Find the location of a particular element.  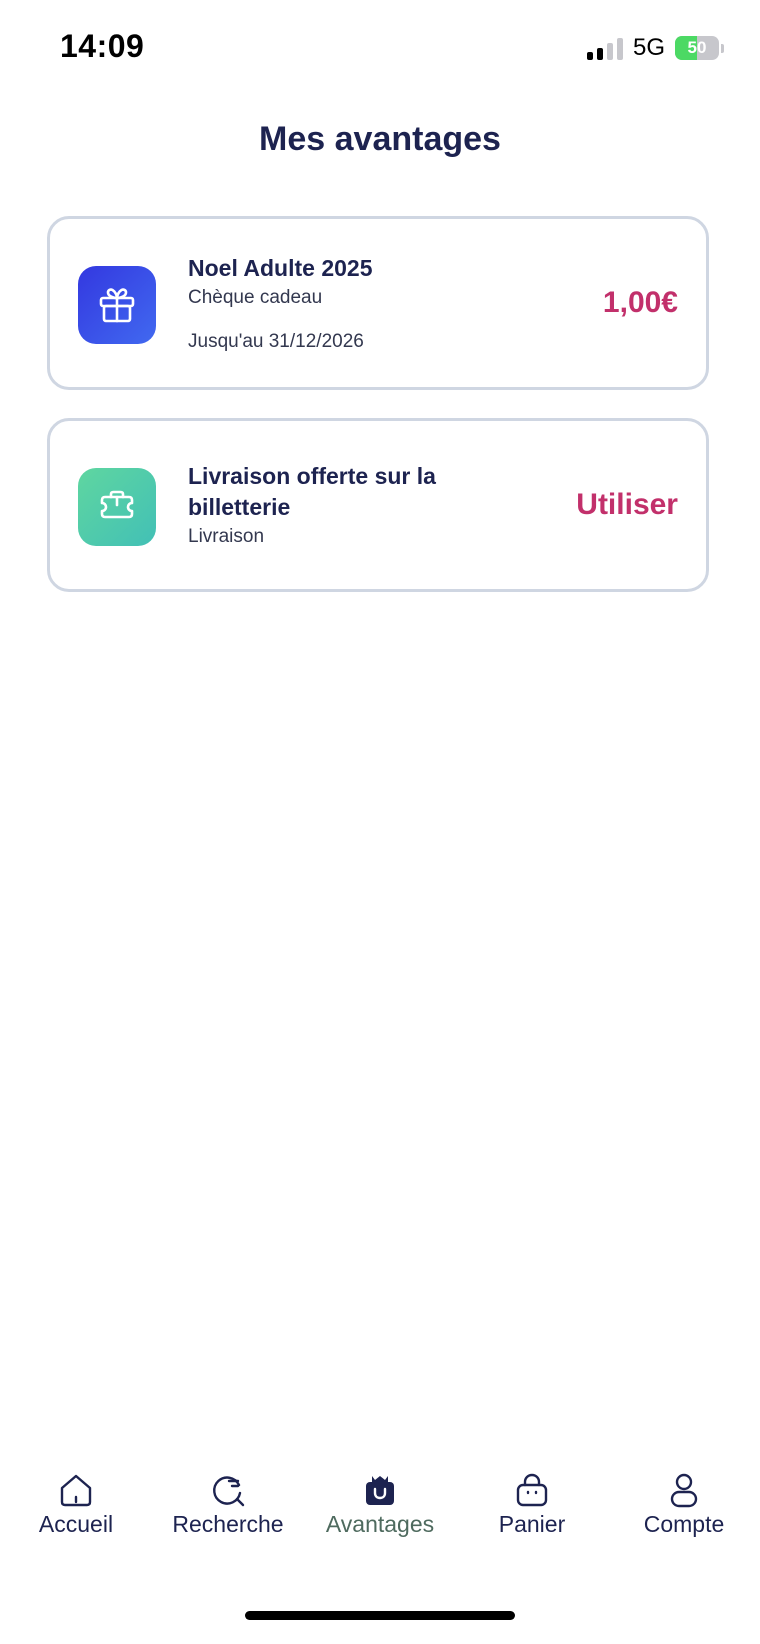

benefit-title: Noel Adulte 2025 is located at coordinates (280, 268).